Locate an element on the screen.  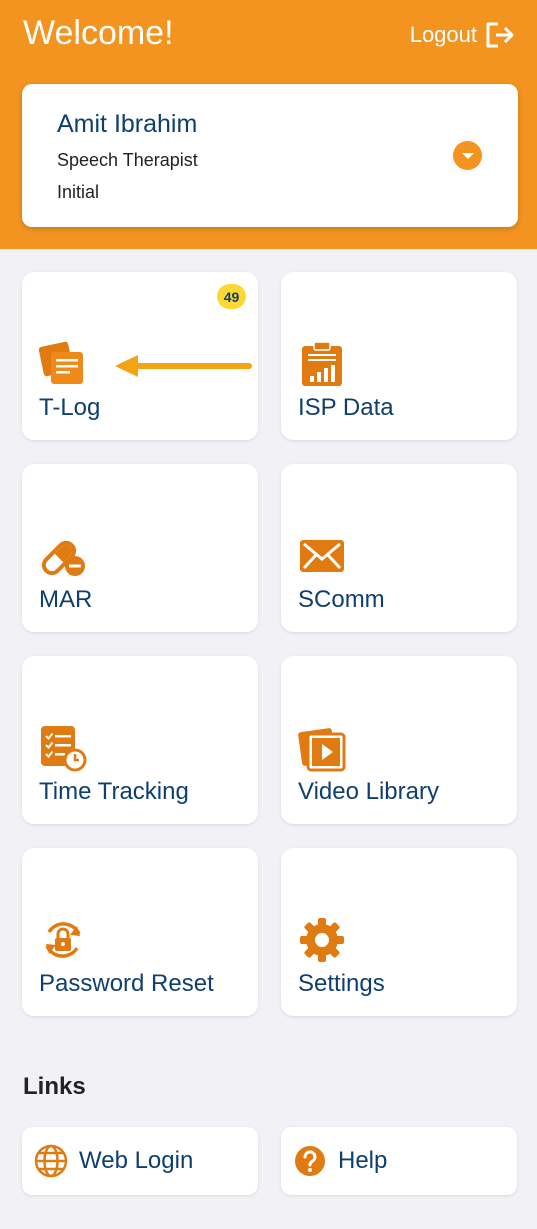
clipboard-chart-icon is located at coordinates (322, 363).